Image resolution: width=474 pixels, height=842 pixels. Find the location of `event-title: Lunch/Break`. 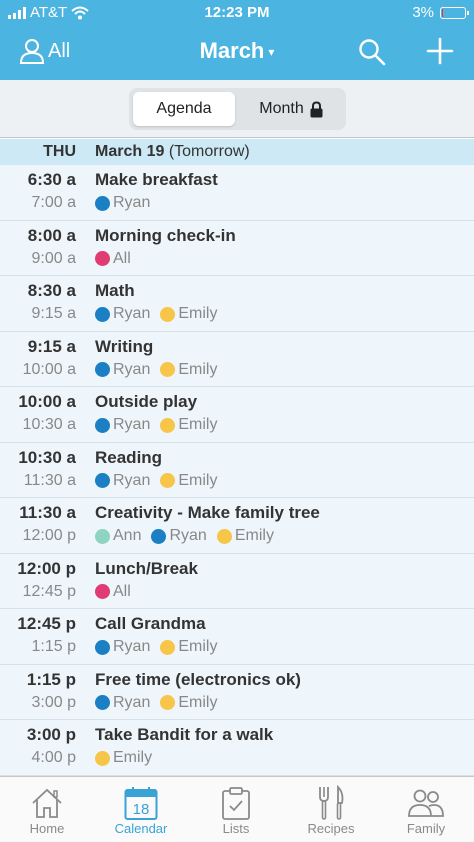

event-title: Lunch/Break is located at coordinates (146, 568).